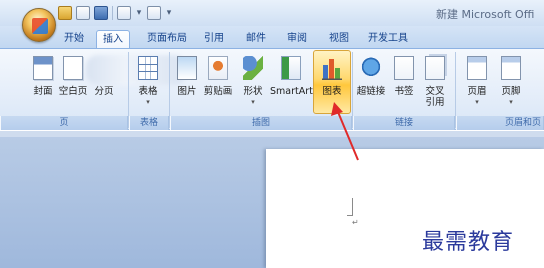  Describe the element at coordinates (477, 102) in the screenshot. I see `header-dropdown-icon: ▾` at that location.